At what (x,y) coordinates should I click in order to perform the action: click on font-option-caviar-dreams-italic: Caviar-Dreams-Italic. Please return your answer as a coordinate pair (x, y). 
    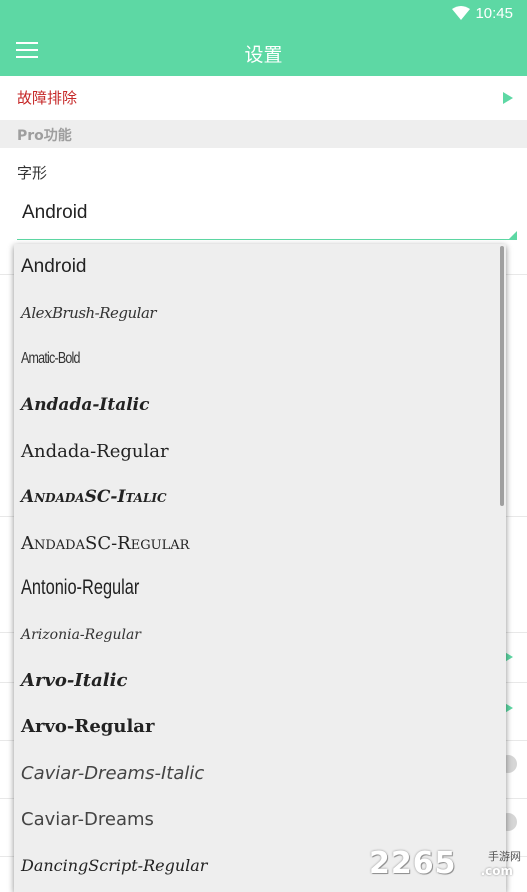
    Looking at the image, I should click on (260, 773).